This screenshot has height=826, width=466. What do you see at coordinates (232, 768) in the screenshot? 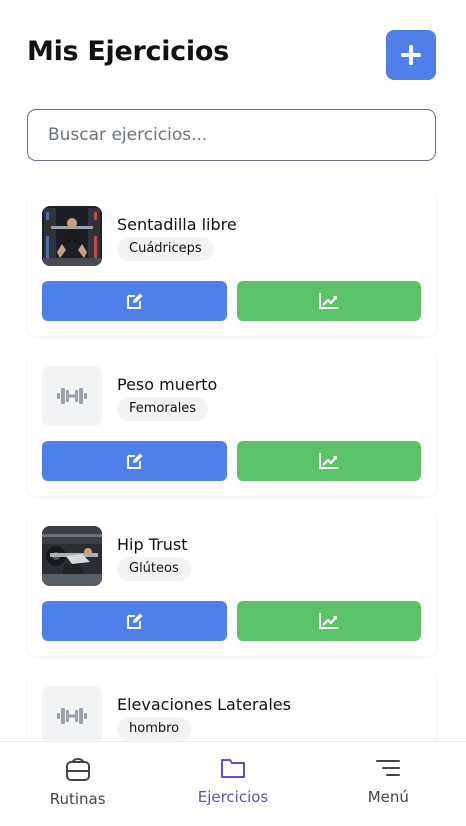
I see `folder-icon` at bounding box center [232, 768].